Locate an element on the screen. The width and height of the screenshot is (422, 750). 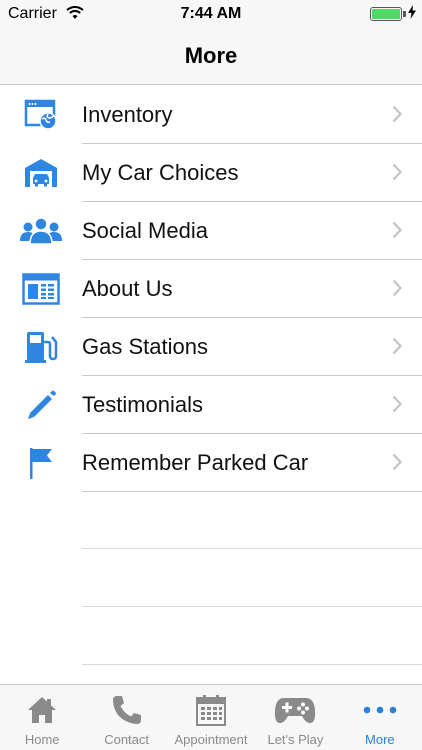
tab-label: Let's Play is located at coordinates (295, 739).